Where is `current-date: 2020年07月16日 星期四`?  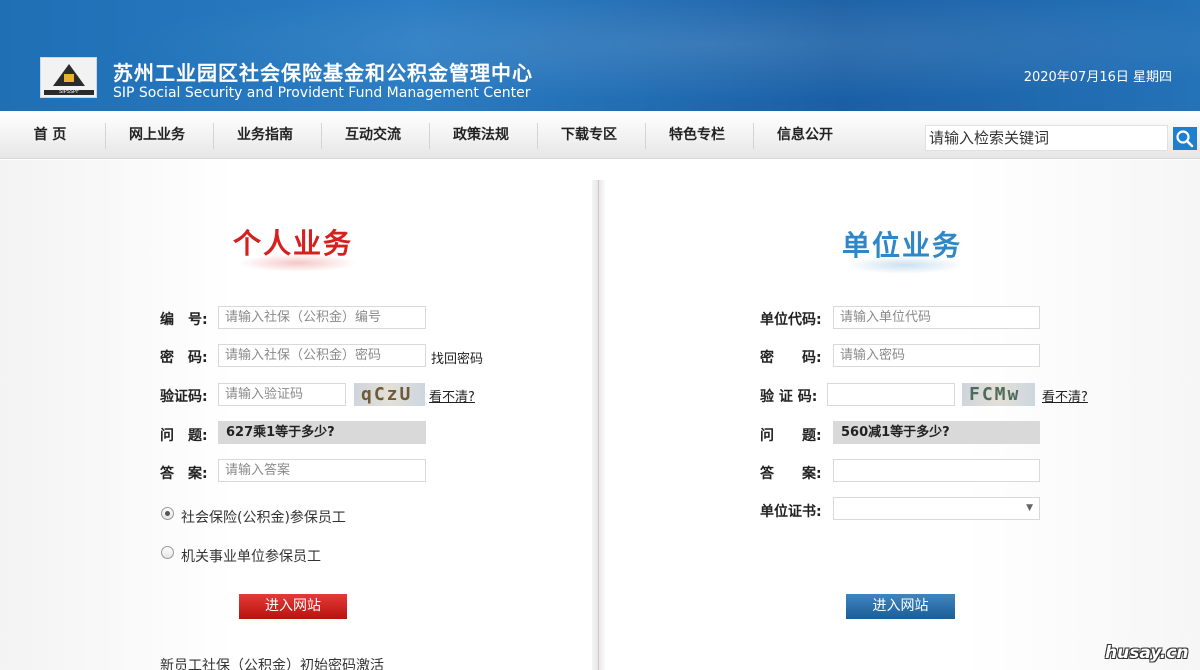 current-date: 2020年07月16日 星期四 is located at coordinates (1097, 77).